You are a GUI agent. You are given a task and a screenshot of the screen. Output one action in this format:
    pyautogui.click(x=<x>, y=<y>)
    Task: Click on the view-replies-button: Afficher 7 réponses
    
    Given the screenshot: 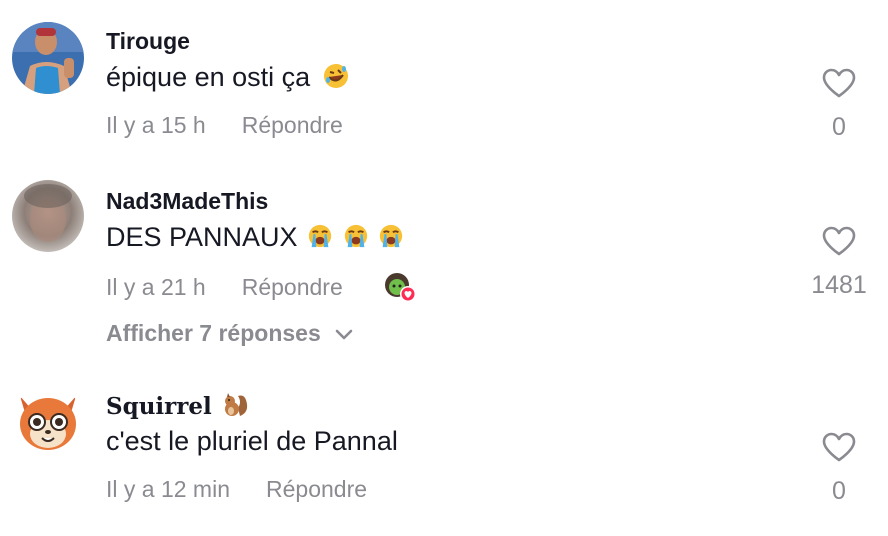 What is the action you would take?
    pyautogui.click(x=229, y=333)
    